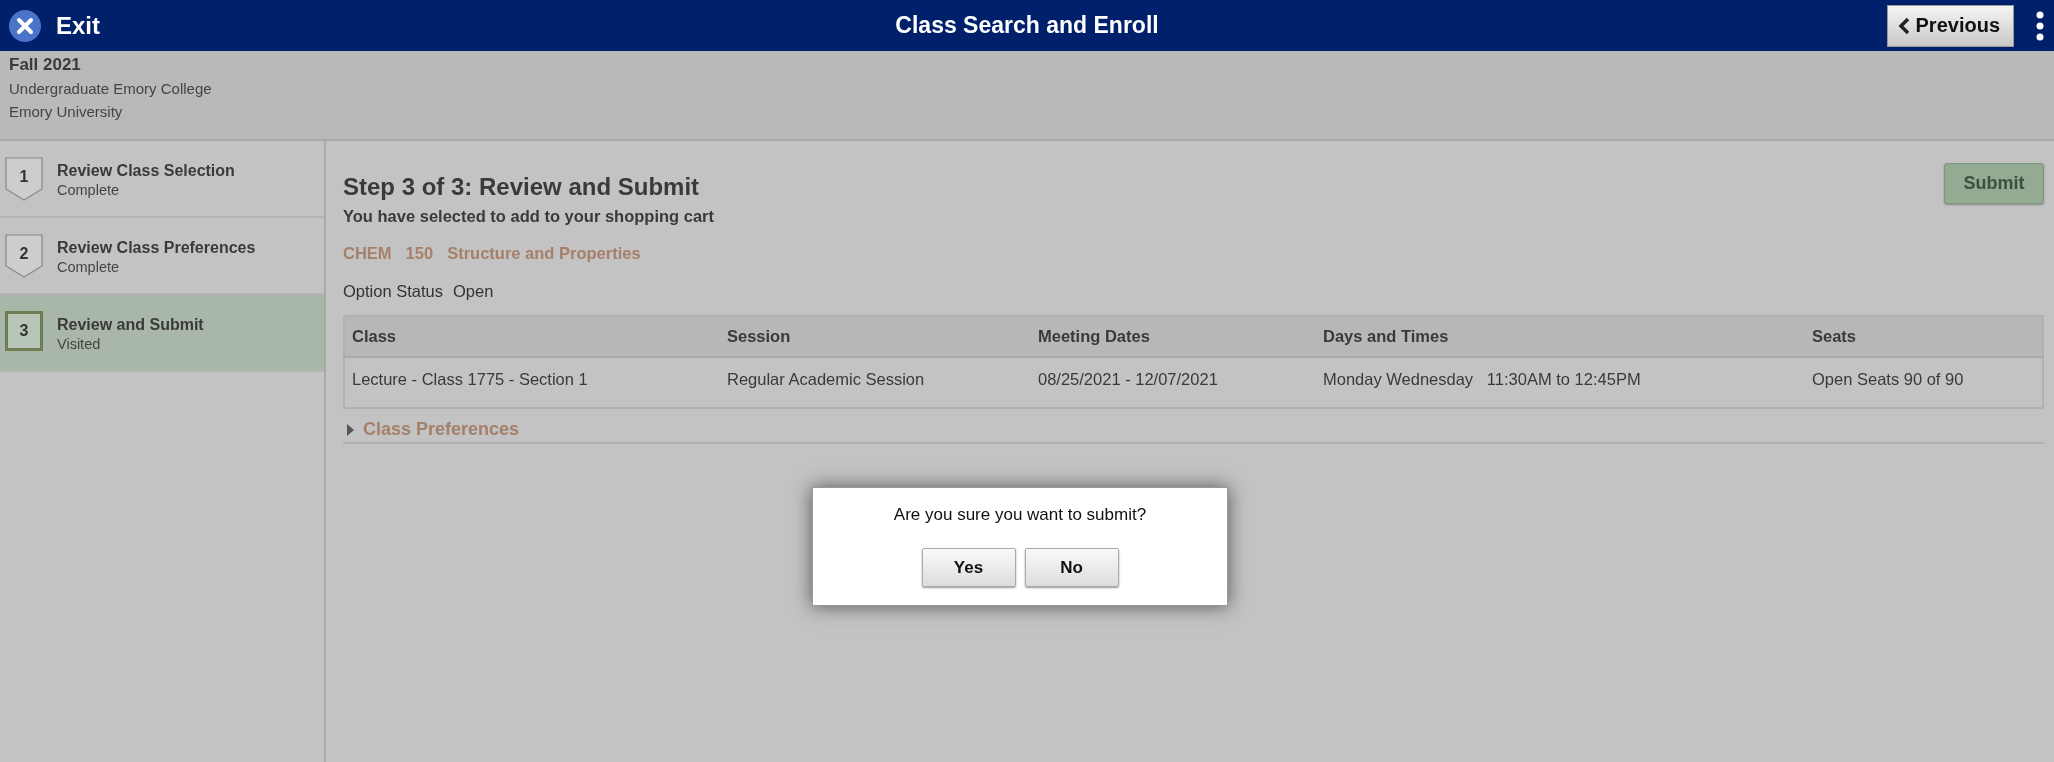  What do you see at coordinates (419, 253) in the screenshot?
I see `course-number: 150` at bounding box center [419, 253].